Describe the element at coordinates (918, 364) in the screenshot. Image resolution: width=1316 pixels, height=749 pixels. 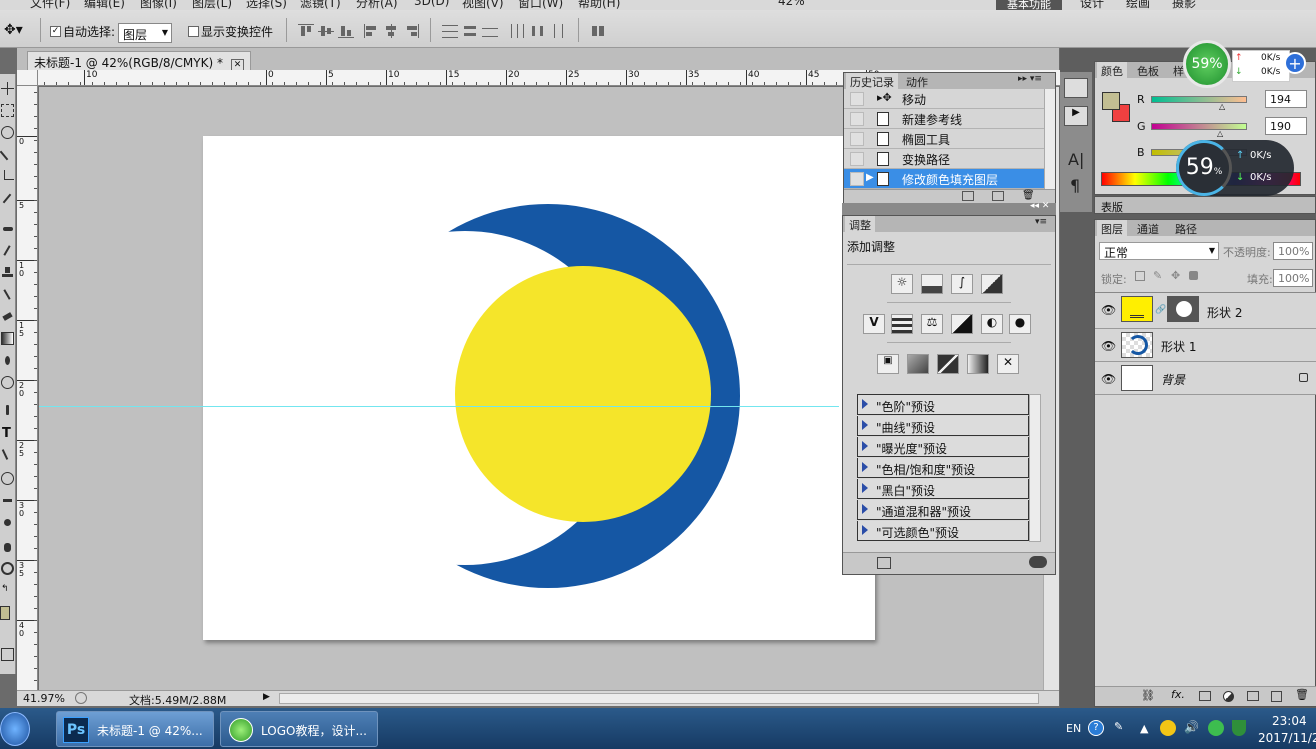
I see `posterize-icon` at that location.